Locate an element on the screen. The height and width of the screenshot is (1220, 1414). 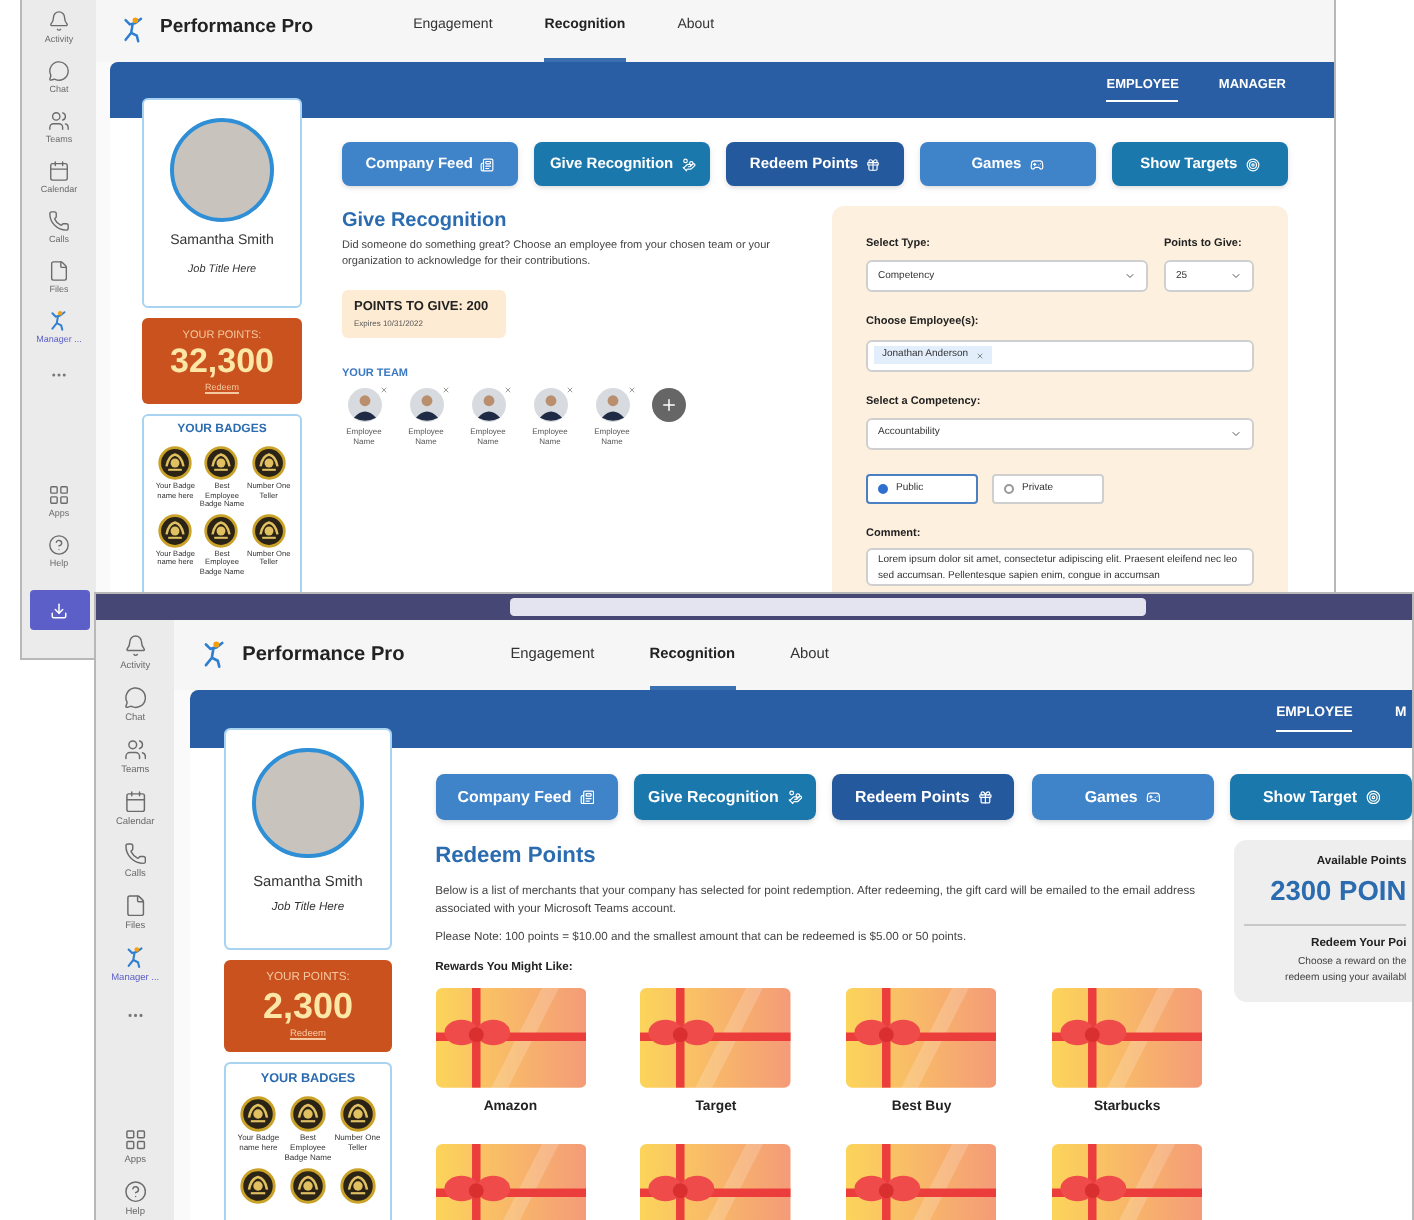
download-icon is located at coordinates (59, 610).